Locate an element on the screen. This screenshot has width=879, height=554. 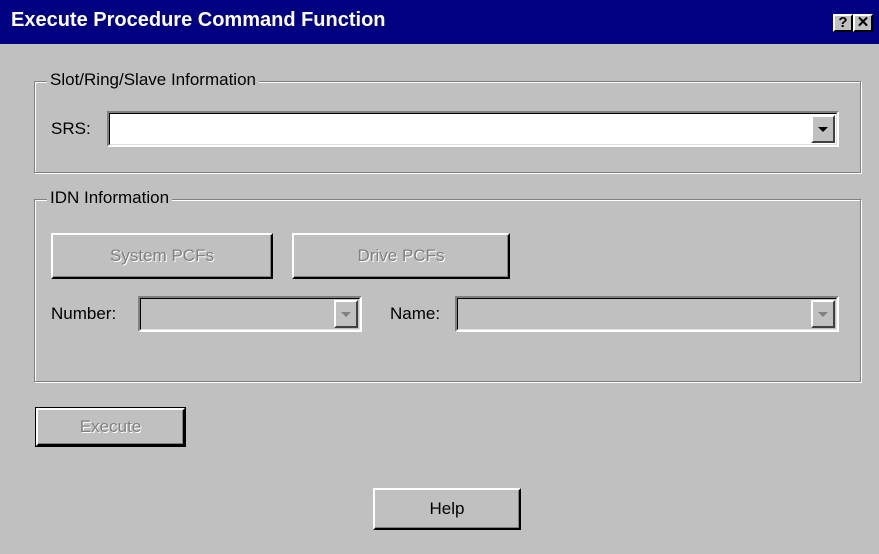
name-dropdown-arrow-icon is located at coordinates (823, 314).